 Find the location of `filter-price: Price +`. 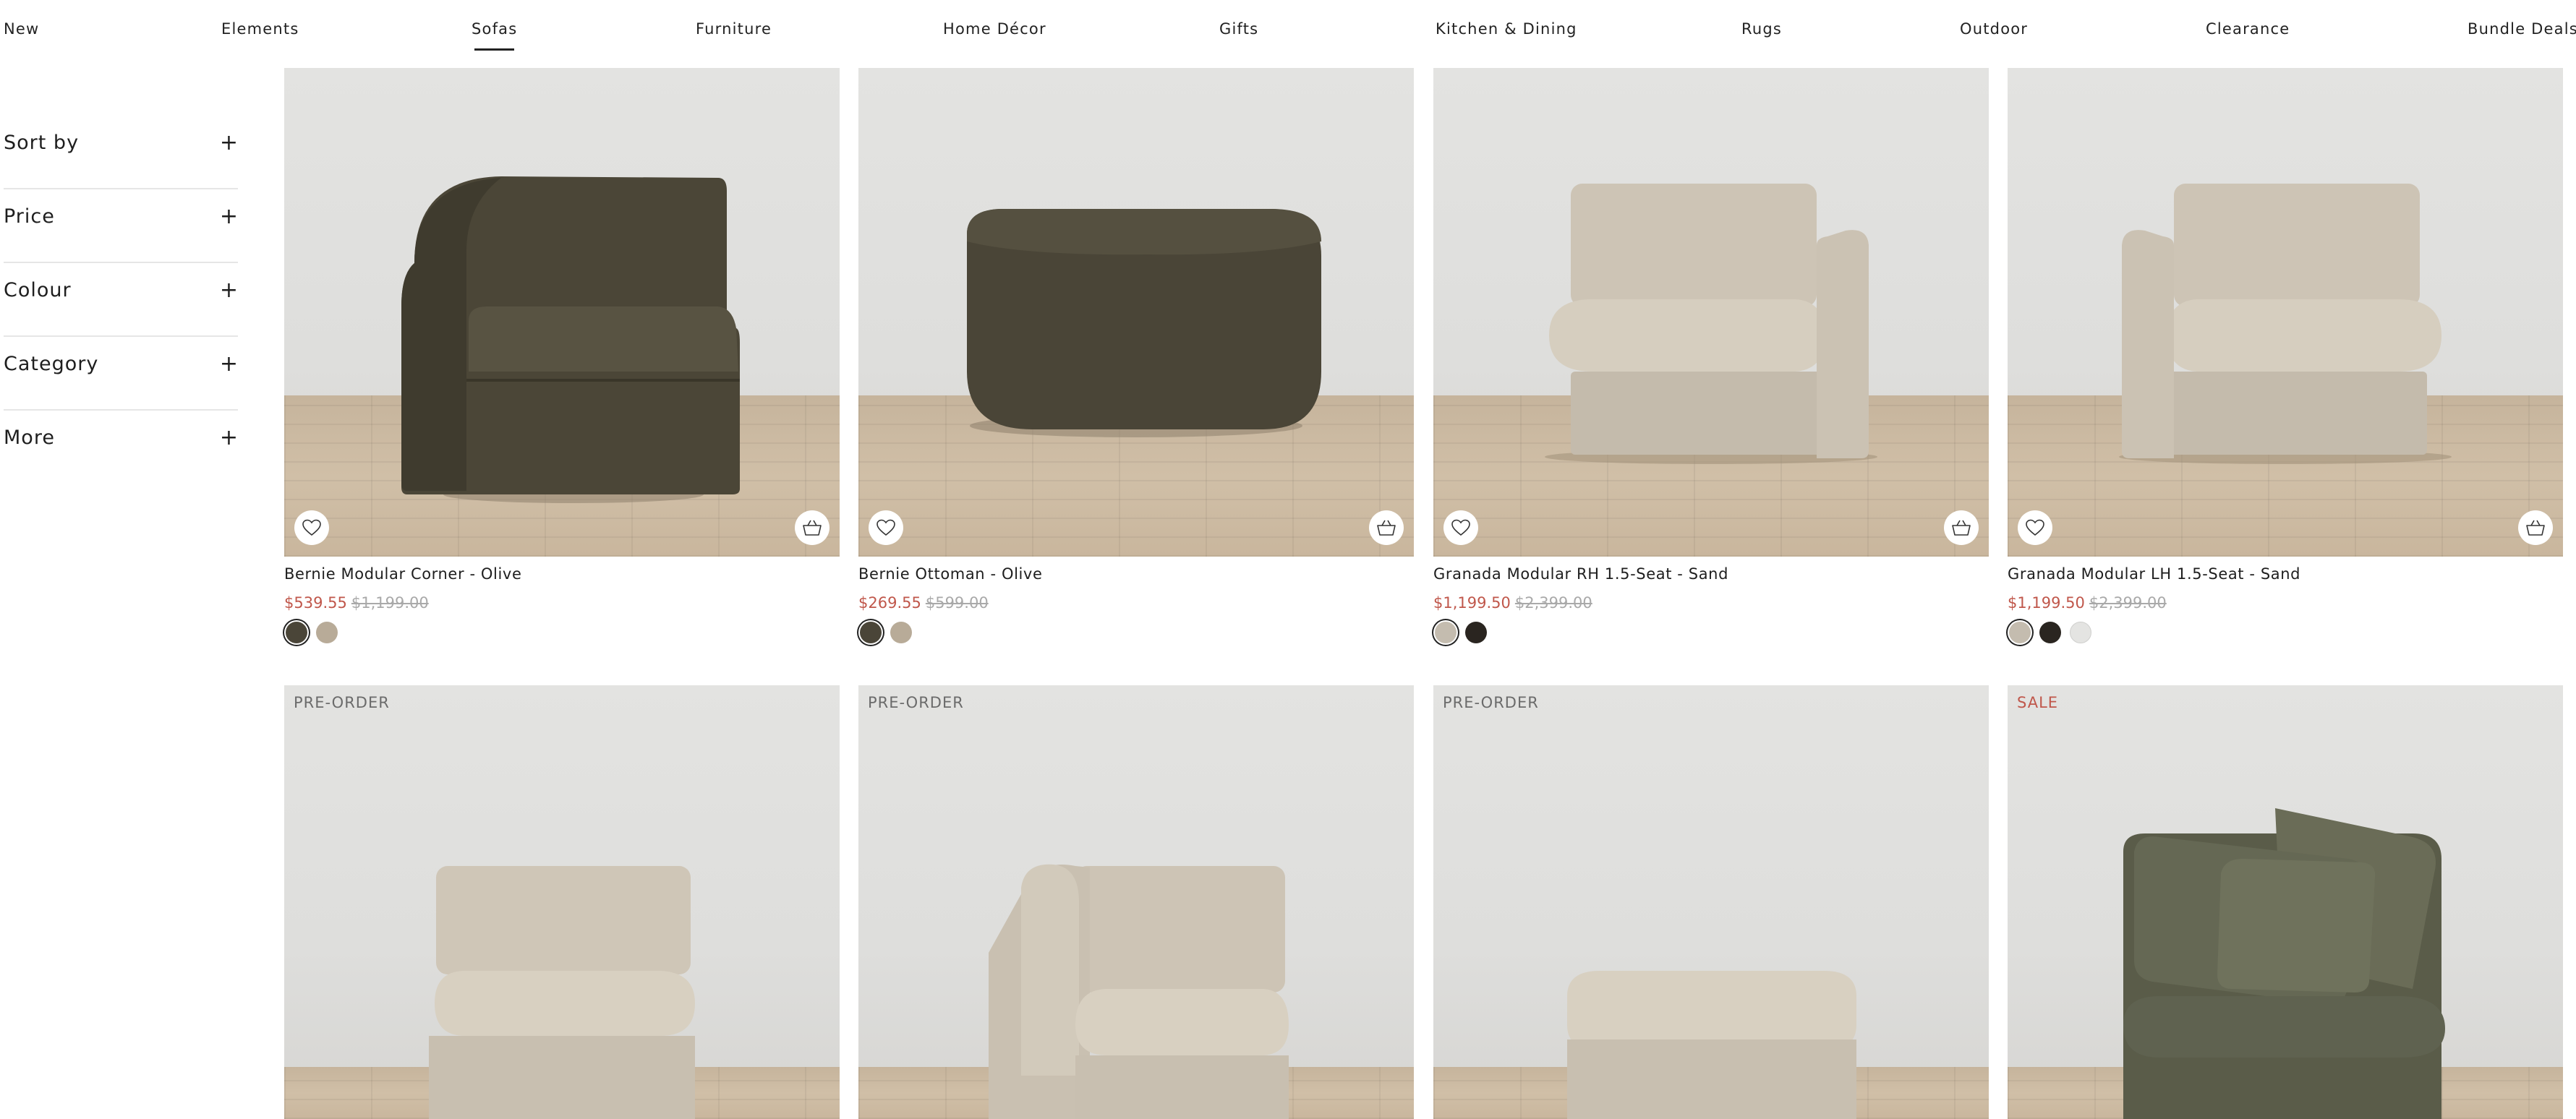

filter-price: Price + is located at coordinates (121, 226).